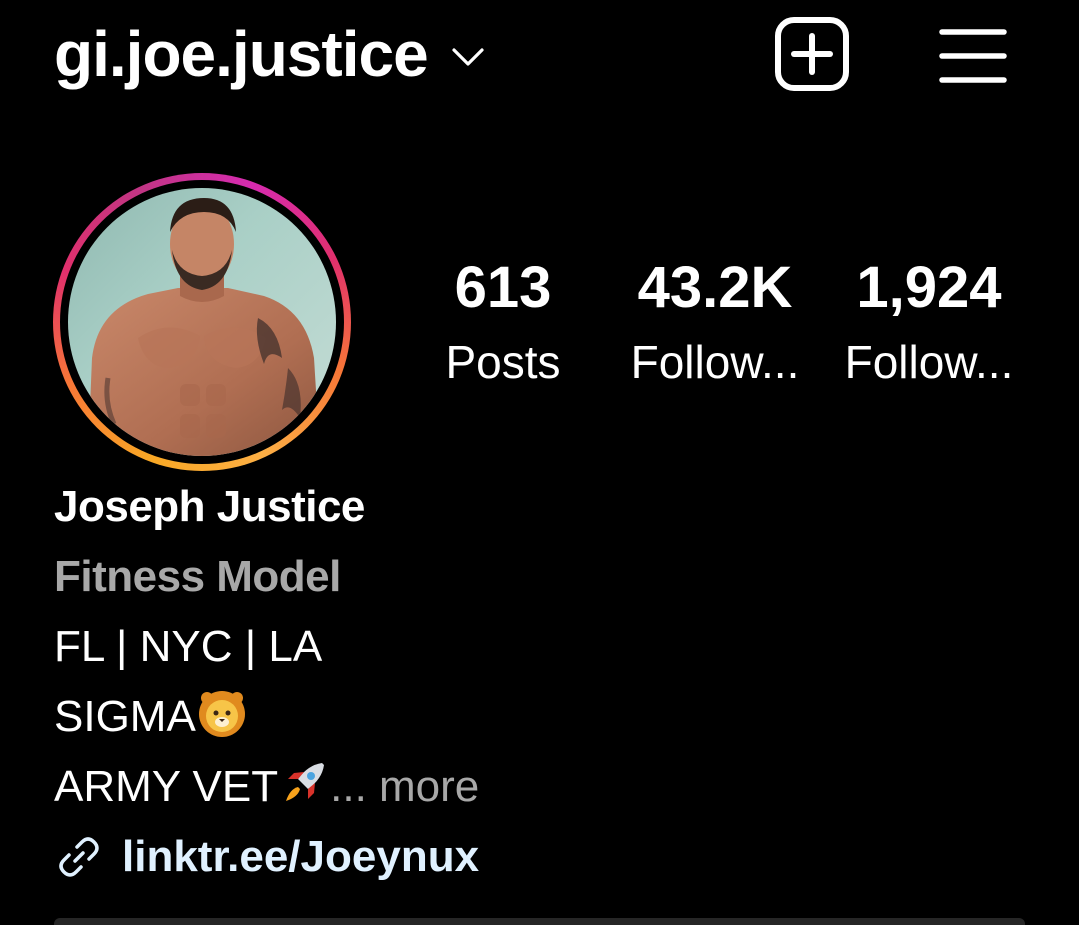  Describe the element at coordinates (79, 857) in the screenshot. I see `link-icon` at that location.